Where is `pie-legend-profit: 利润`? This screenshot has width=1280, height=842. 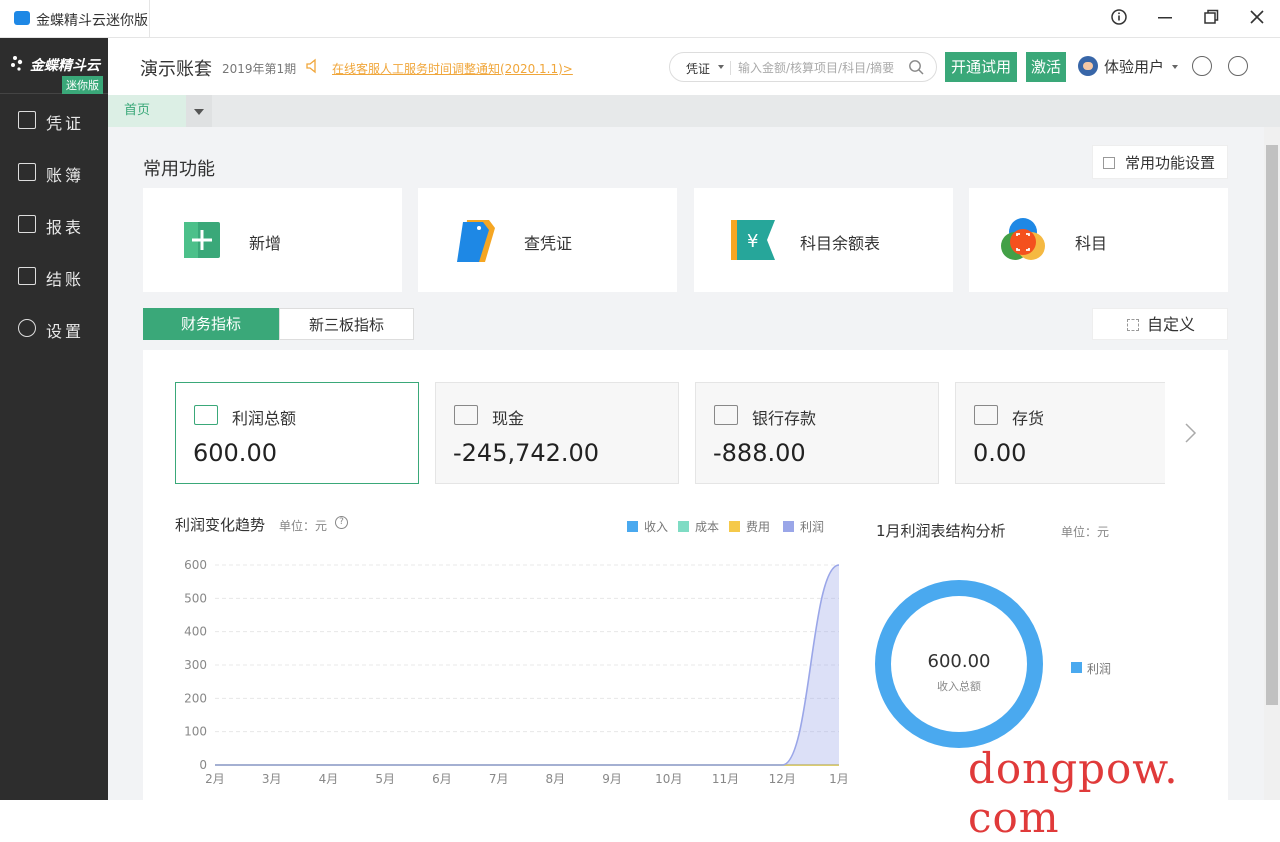 pie-legend-profit: 利润 is located at coordinates (1091, 668).